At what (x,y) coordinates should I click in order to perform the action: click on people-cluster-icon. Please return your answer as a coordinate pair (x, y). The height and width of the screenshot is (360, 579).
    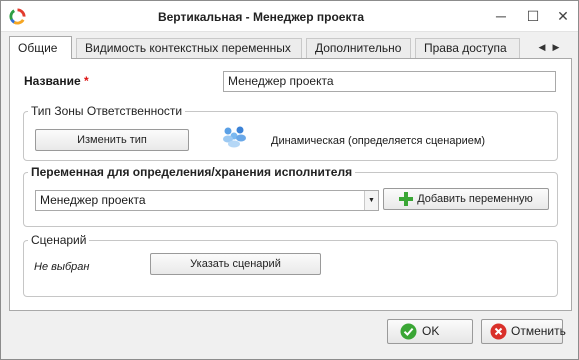
    Looking at the image, I should click on (234, 137).